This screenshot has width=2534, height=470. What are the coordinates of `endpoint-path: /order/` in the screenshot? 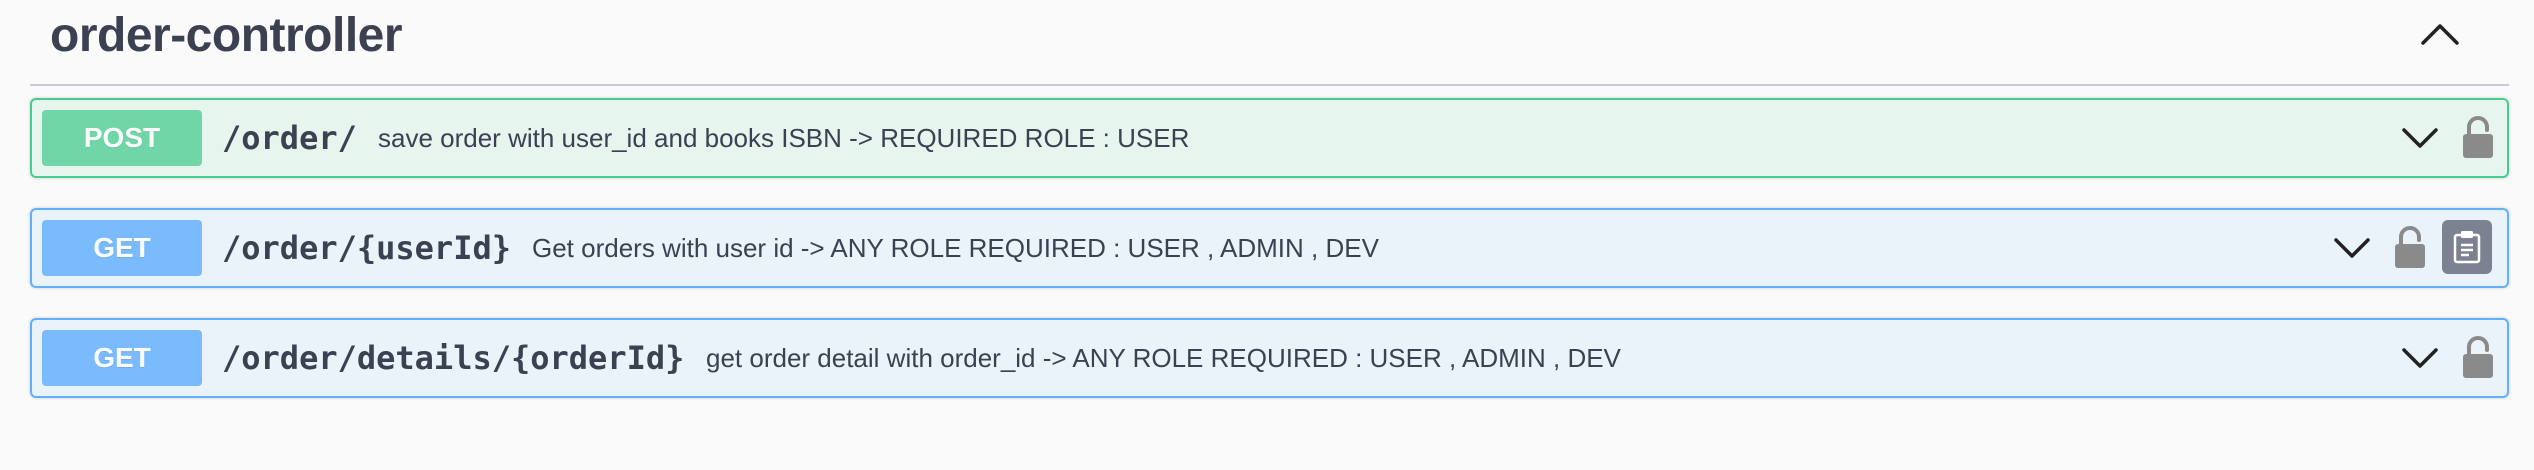 It's located at (289, 138).